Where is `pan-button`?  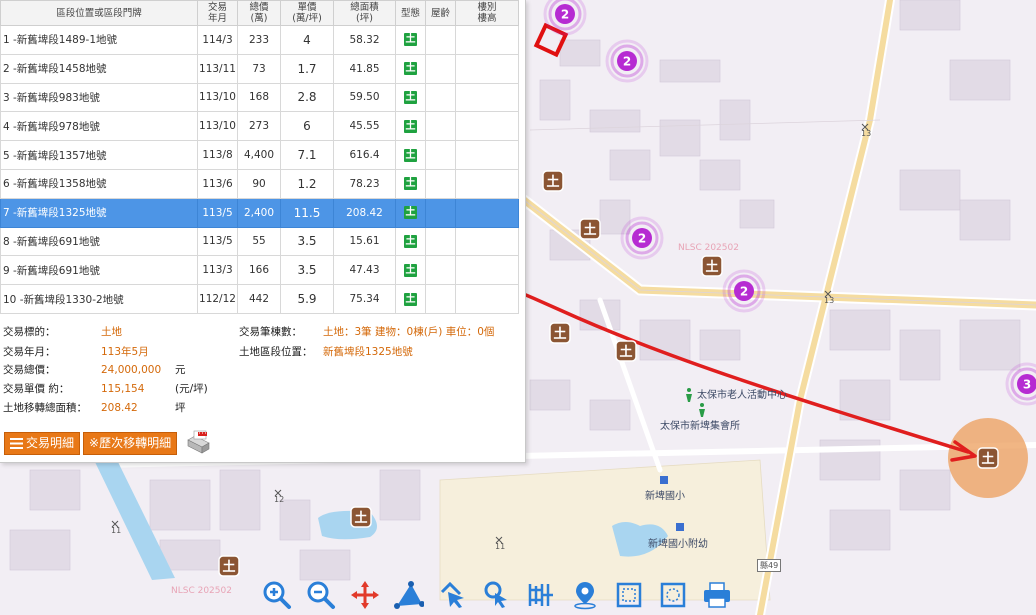 pan-button is located at coordinates (364, 595).